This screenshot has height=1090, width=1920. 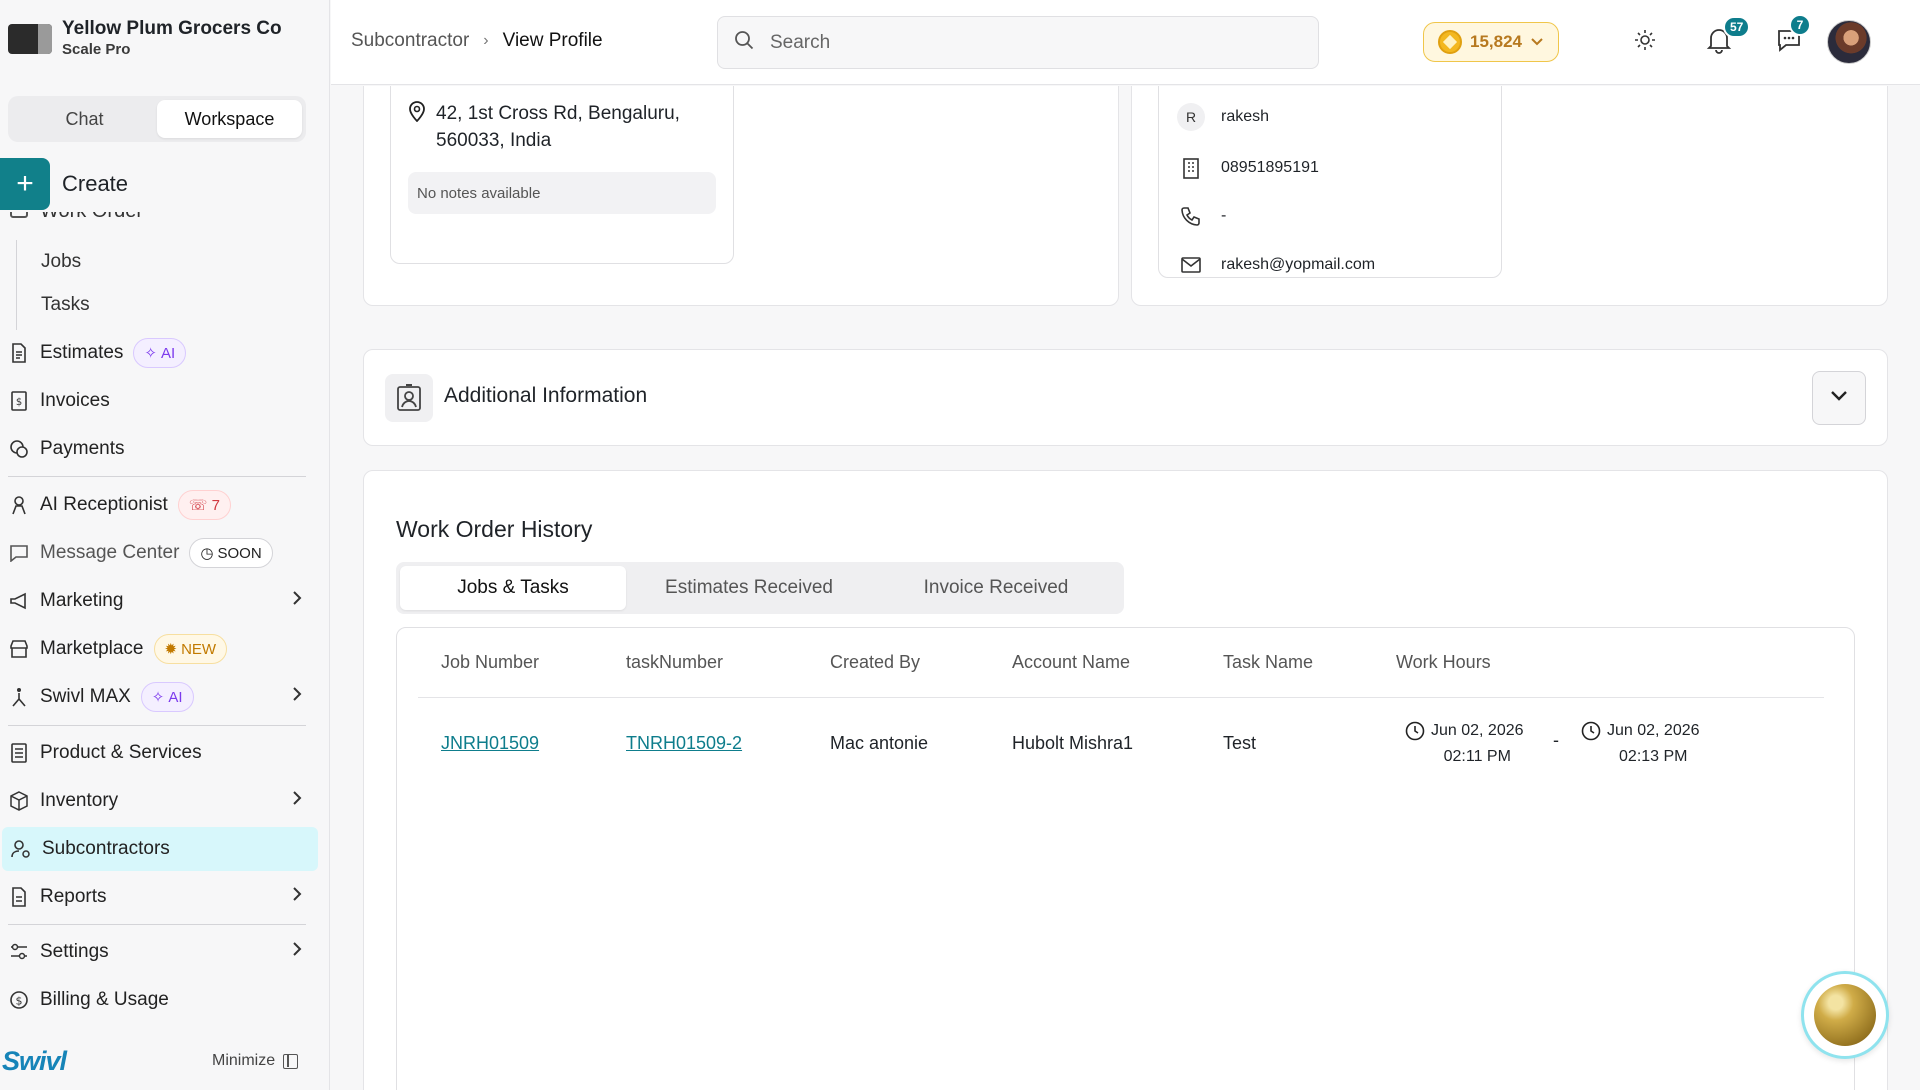 What do you see at coordinates (1268, 662) in the screenshot?
I see `column-header-task-name: Task Name` at bounding box center [1268, 662].